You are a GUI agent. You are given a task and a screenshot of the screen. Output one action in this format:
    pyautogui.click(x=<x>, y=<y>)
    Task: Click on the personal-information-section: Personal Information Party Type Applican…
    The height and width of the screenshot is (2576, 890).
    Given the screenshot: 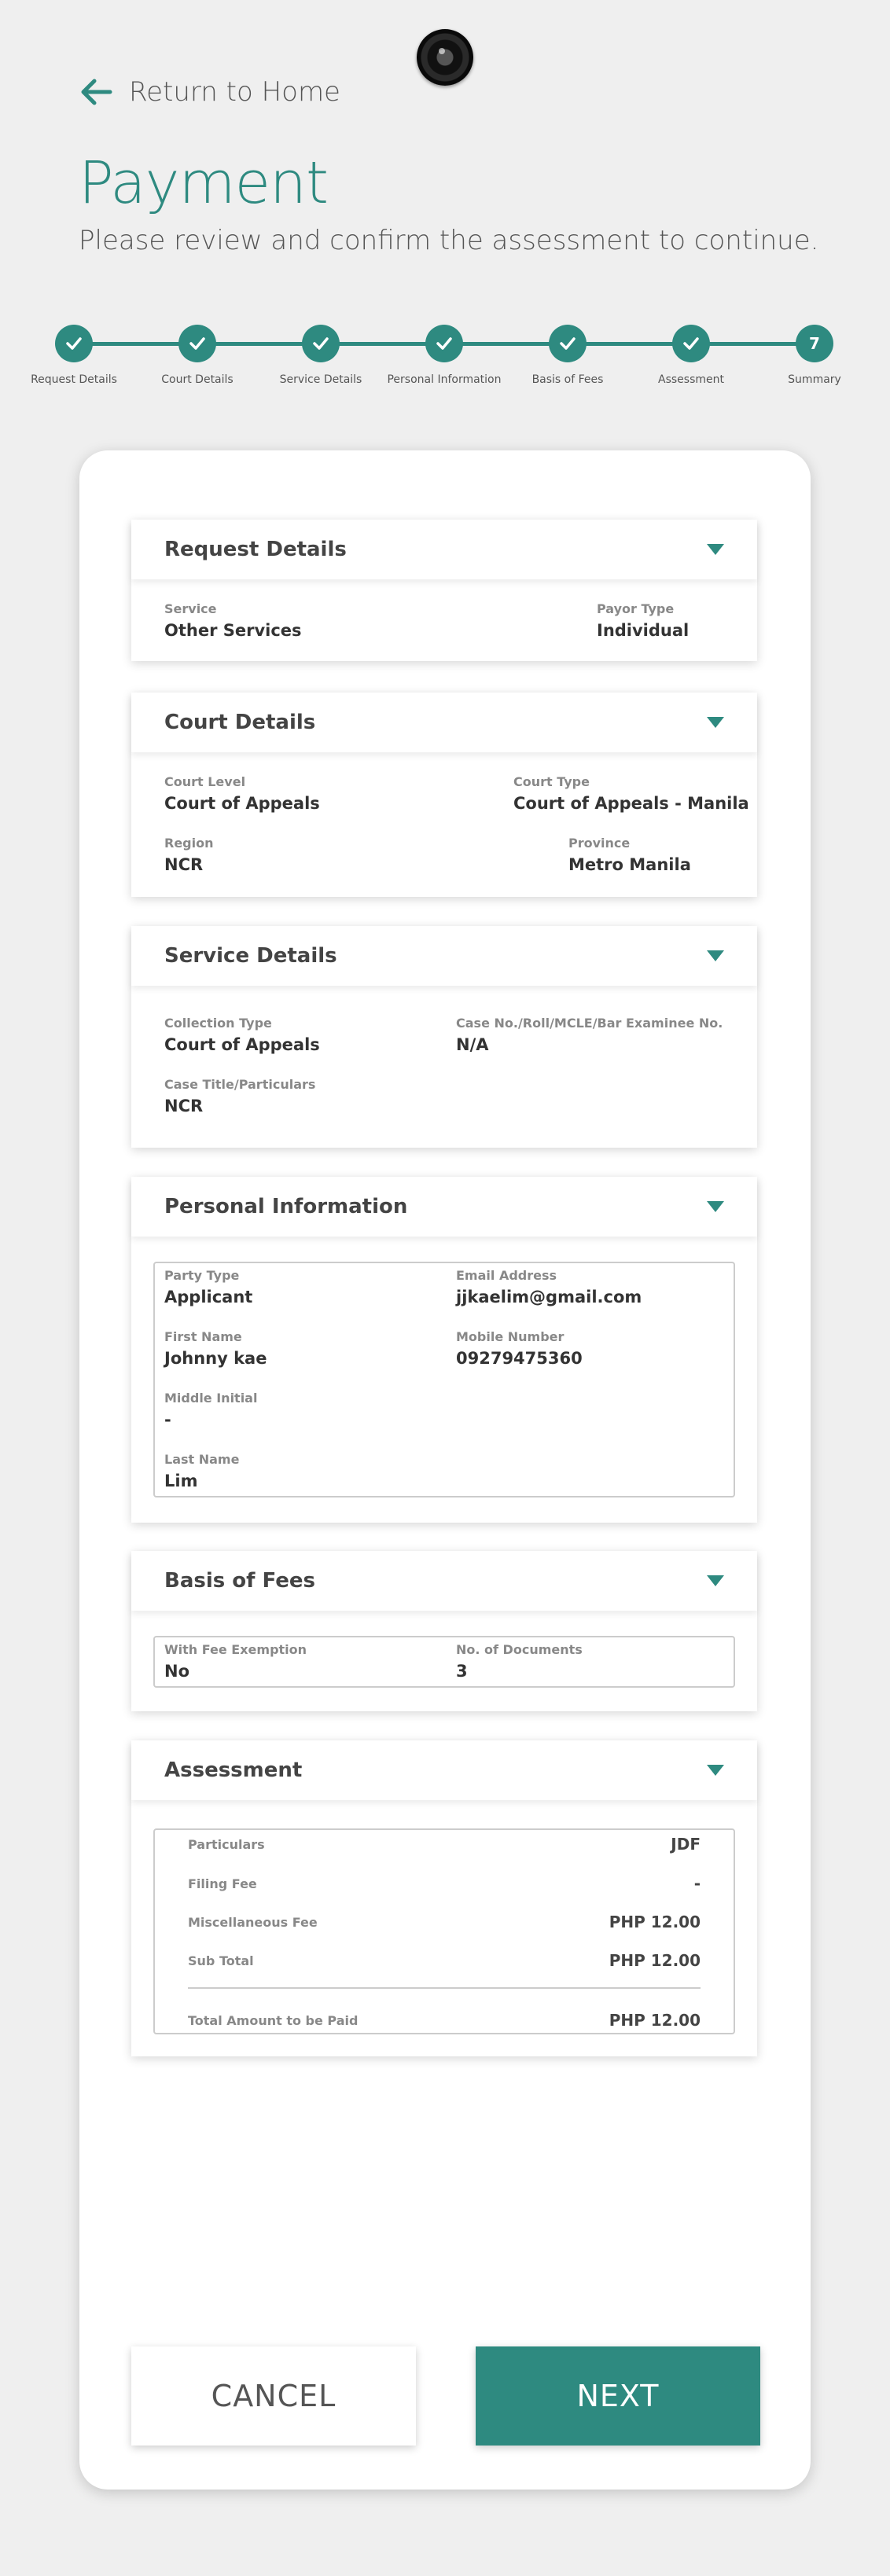 What is the action you would take?
    pyautogui.click(x=444, y=1350)
    